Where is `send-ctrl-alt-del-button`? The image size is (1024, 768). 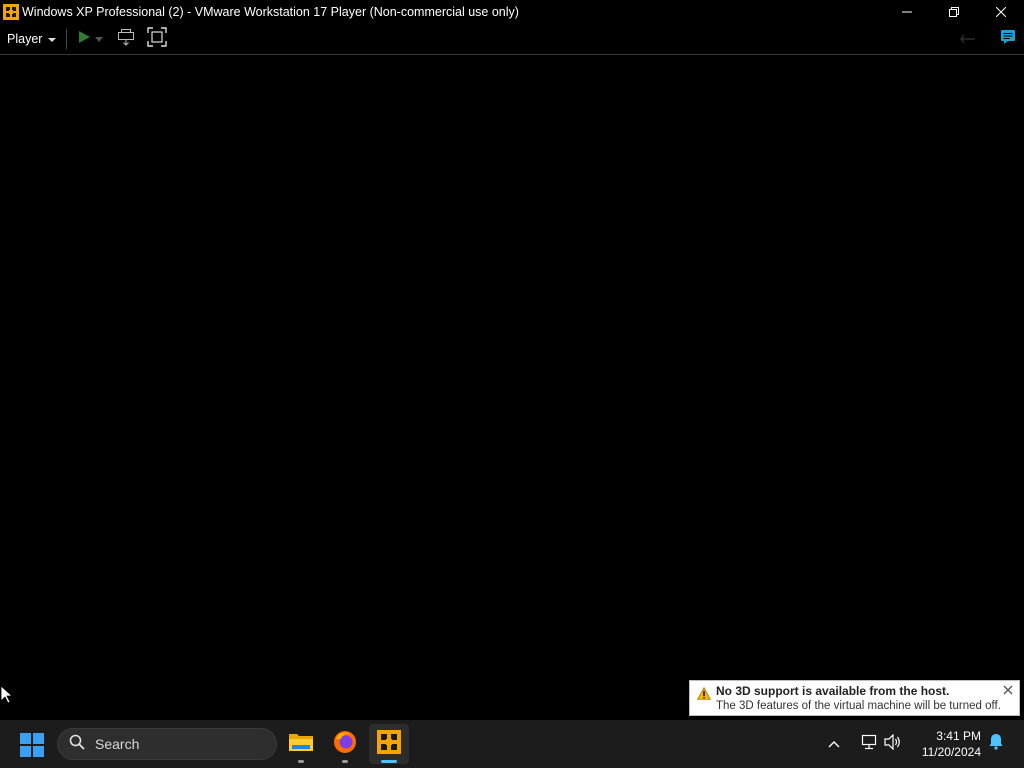 send-ctrl-alt-del-button is located at coordinates (126, 39).